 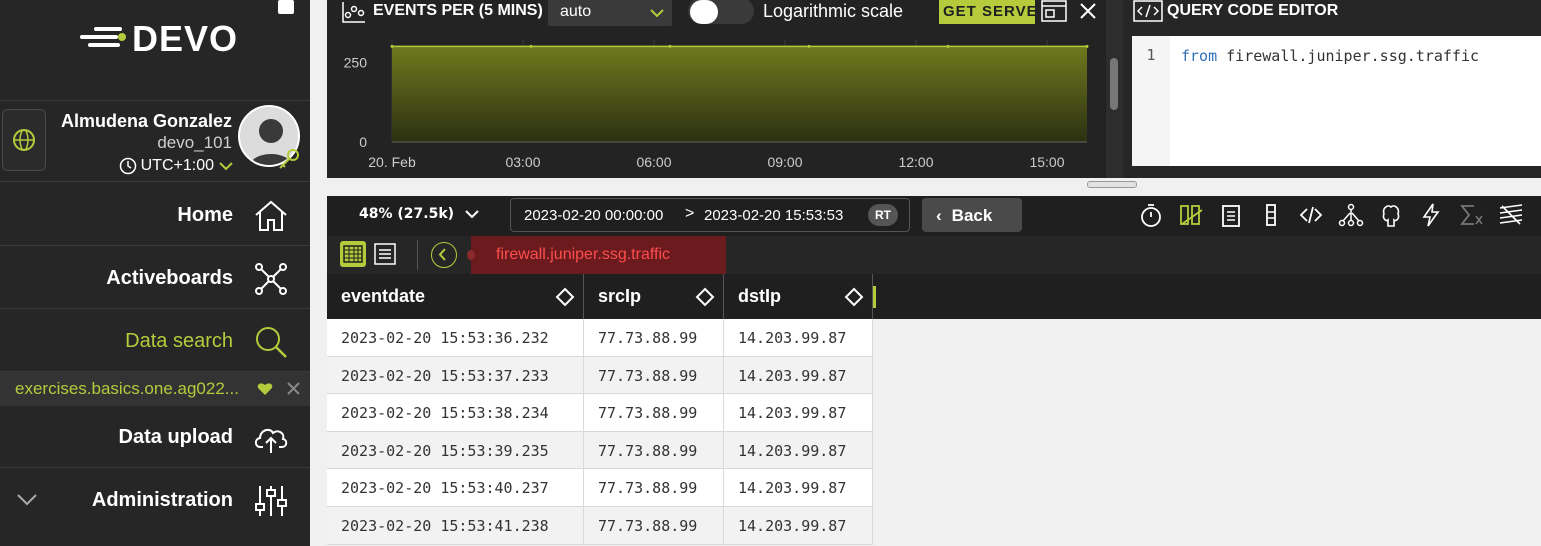 I want to click on x-tick-label: 20. Feb, so click(x=392, y=162).